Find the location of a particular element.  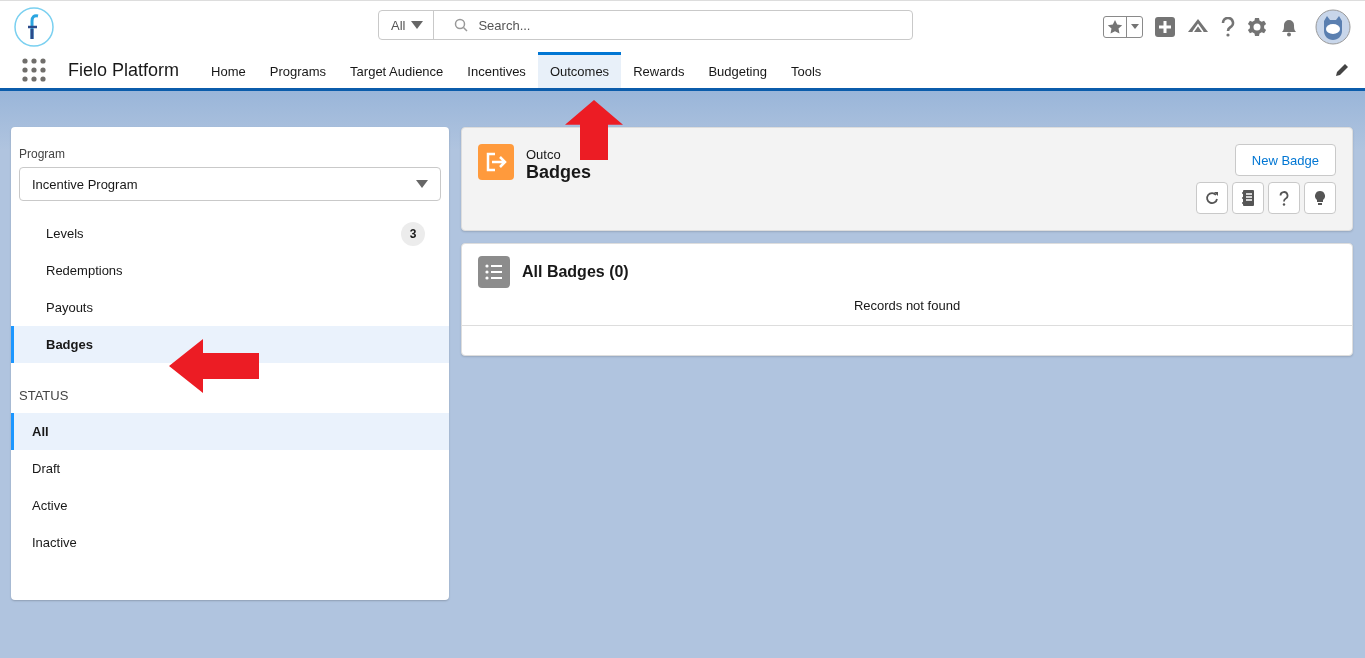

nav-tab: Target Audience is located at coordinates (397, 70).